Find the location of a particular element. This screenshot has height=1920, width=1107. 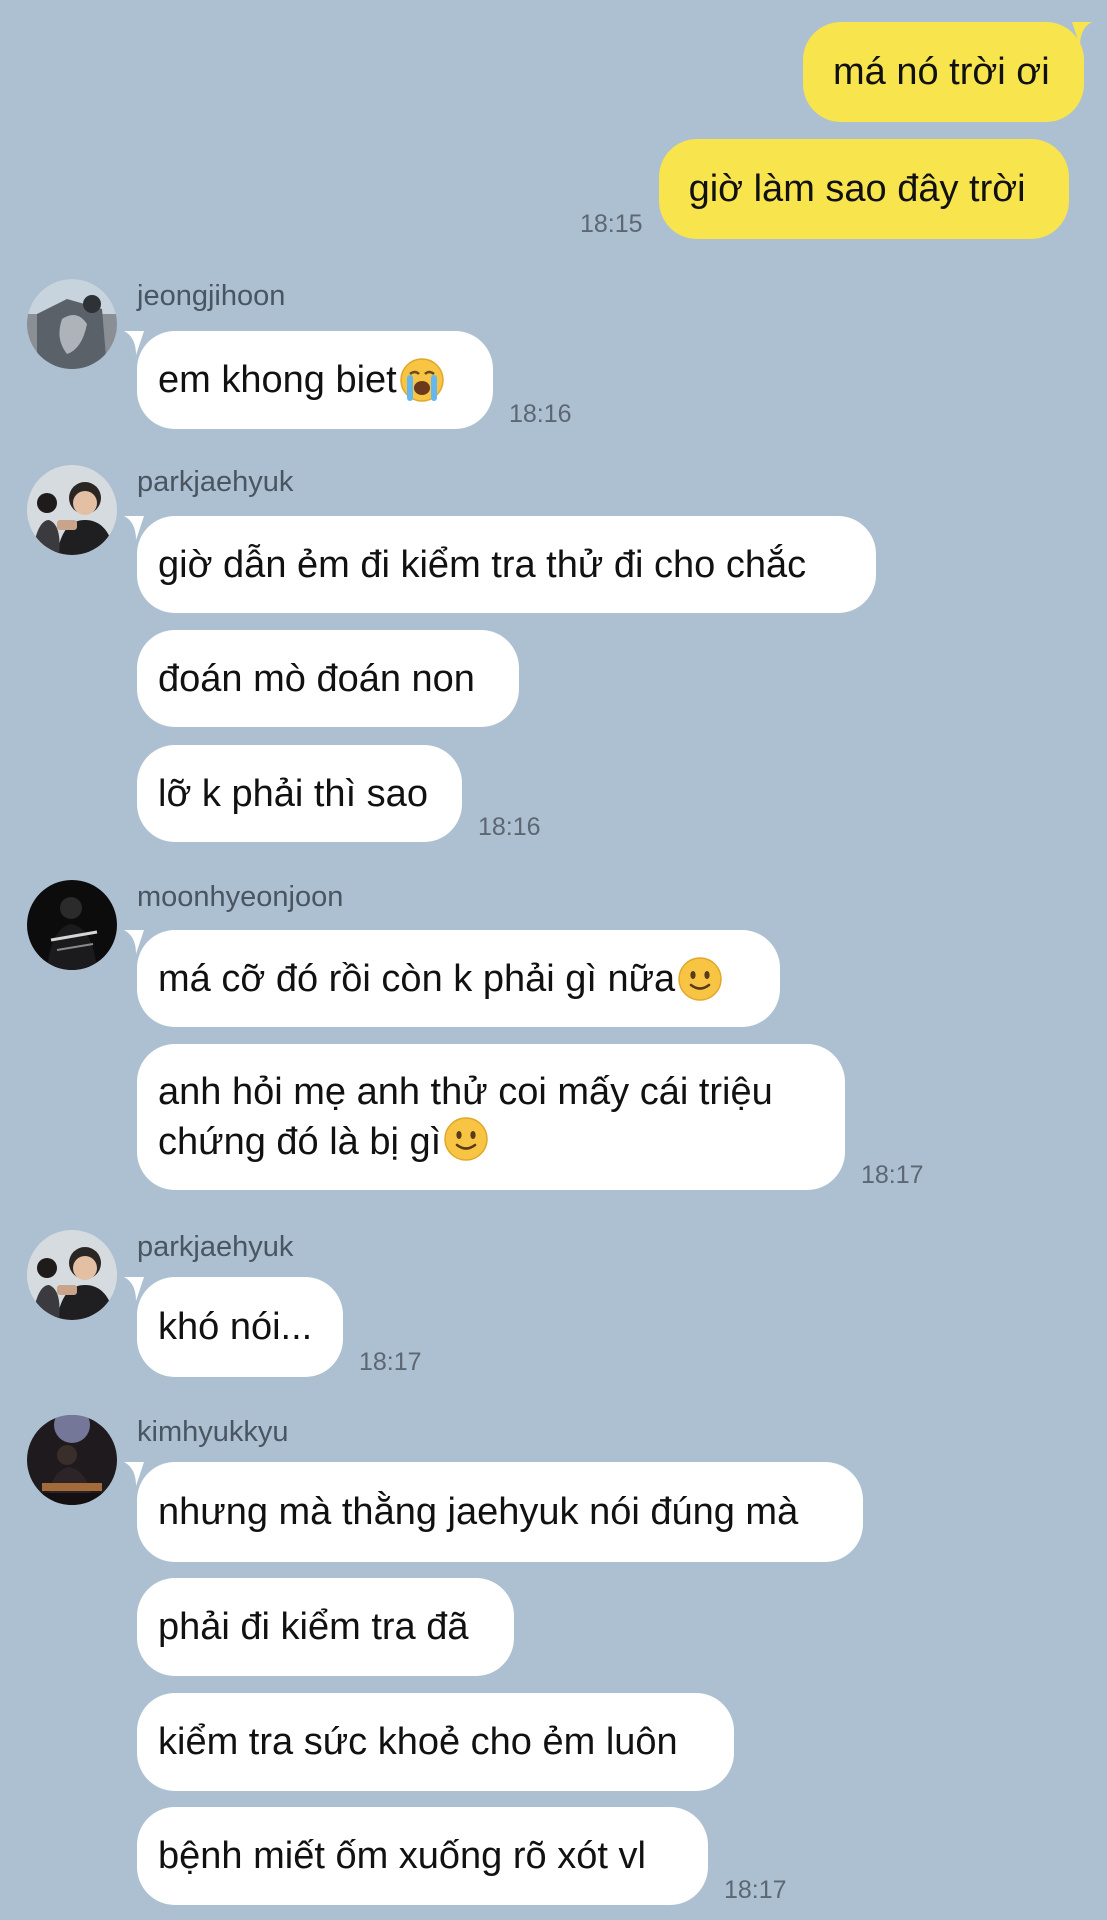

incoming-message: em khong biet 18:16 is located at coordinates (362, 380).